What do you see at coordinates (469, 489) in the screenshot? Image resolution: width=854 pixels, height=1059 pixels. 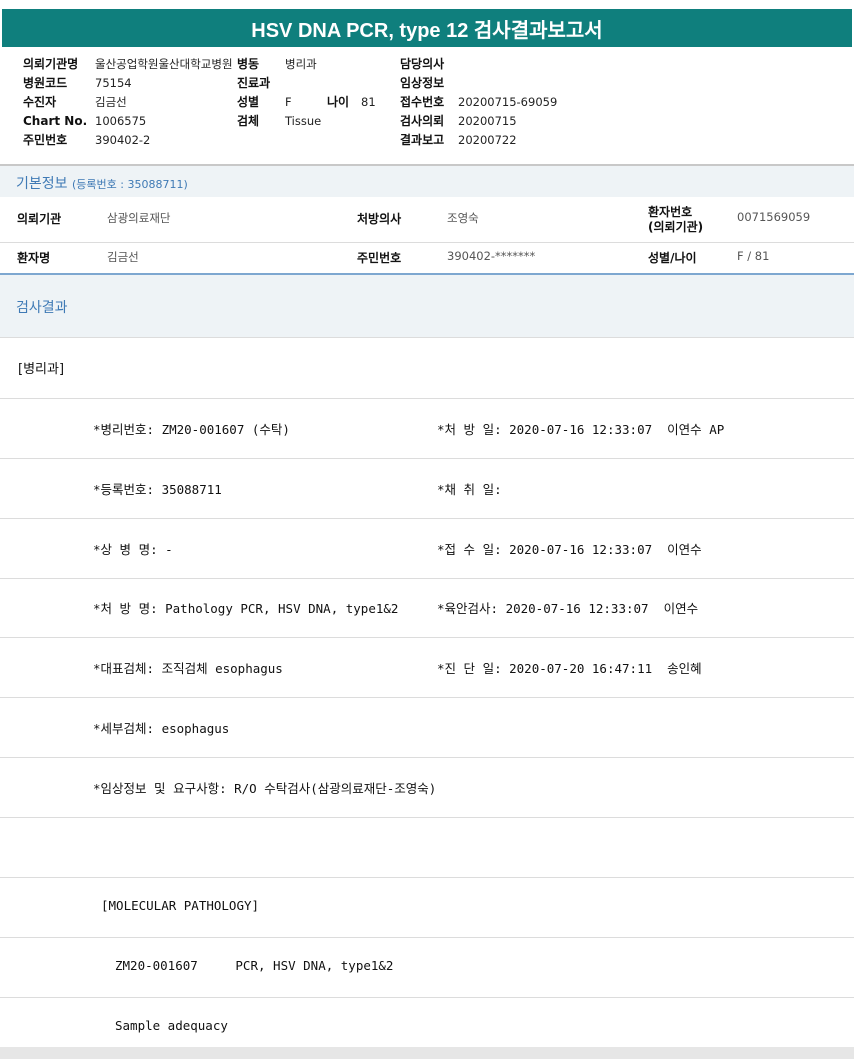 I see `result-right: *채 취 일:` at bounding box center [469, 489].